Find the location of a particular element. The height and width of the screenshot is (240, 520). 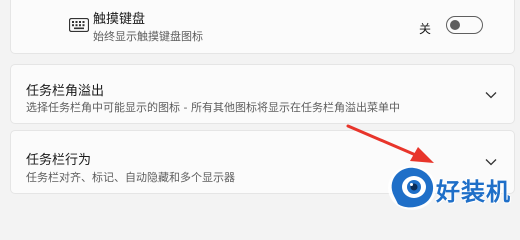

keyboard-icon is located at coordinates (79, 25).